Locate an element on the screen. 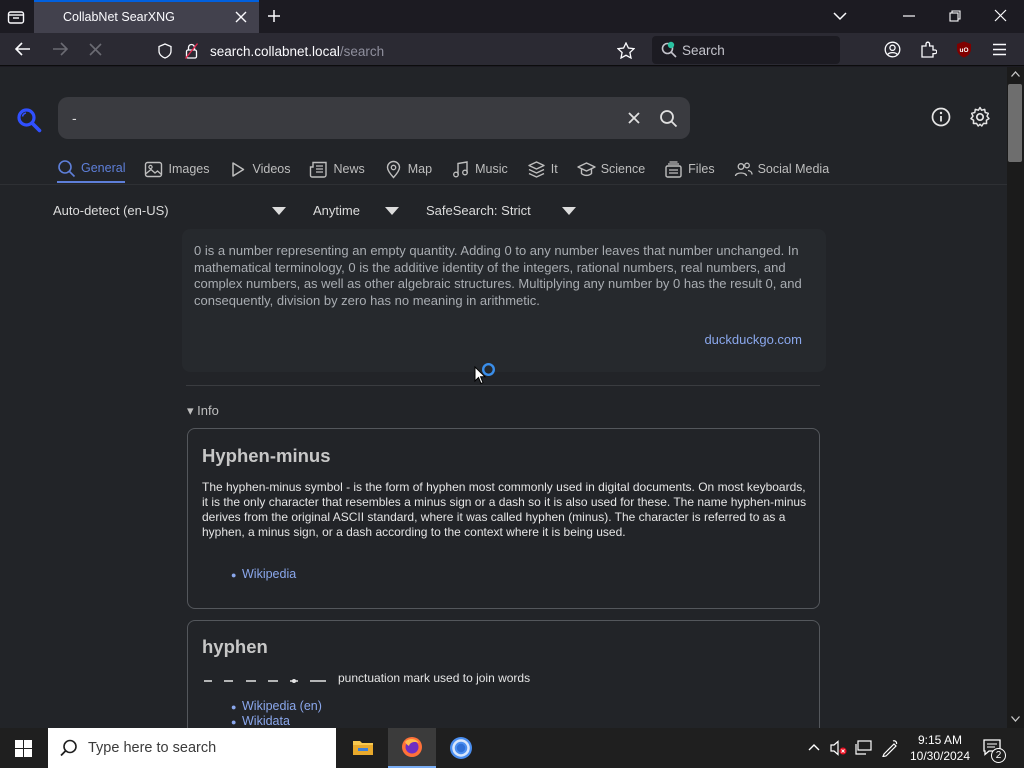 The height and width of the screenshot is (768, 1024). url-bar: search.collabnet.local/search is located at coordinates (397, 50).